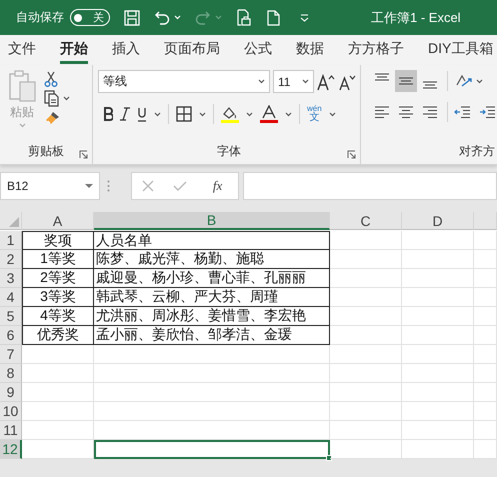  Describe the element at coordinates (366, 221) in the screenshot. I see `column-header: C` at that location.